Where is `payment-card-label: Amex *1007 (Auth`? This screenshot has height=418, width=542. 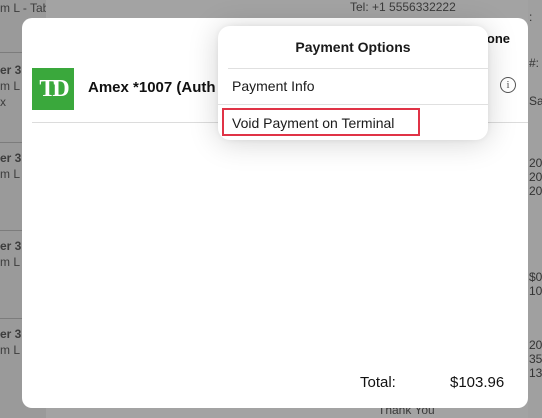 payment-card-label: Amex *1007 (Auth is located at coordinates (152, 87).